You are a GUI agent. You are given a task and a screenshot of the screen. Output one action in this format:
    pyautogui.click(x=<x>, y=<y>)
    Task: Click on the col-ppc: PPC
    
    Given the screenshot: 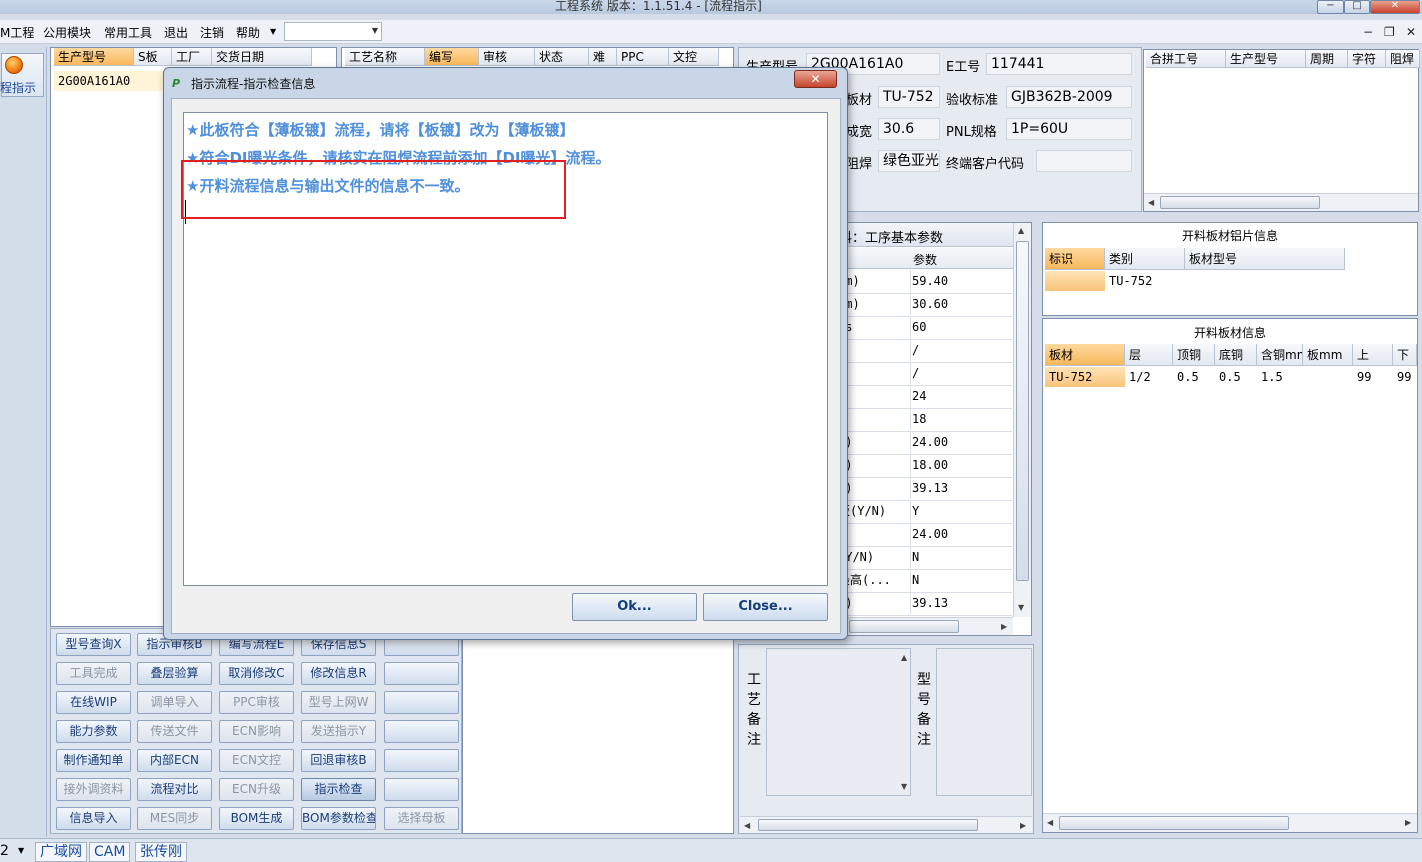 What is the action you would take?
    pyautogui.click(x=643, y=57)
    